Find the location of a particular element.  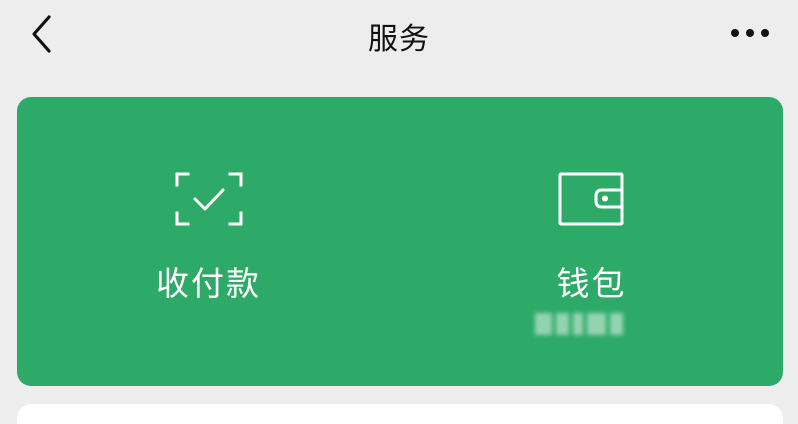

pay-receive-label: 收付款 is located at coordinates (208, 283).